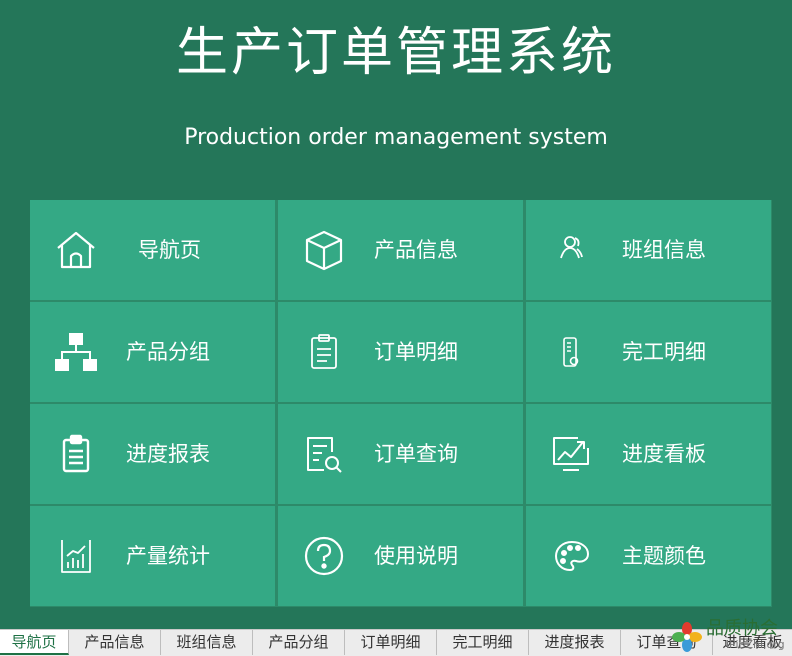 The image size is (792, 656). Describe the element at coordinates (396, 137) in the screenshot. I see `page-subtitle: Production order management system` at that location.